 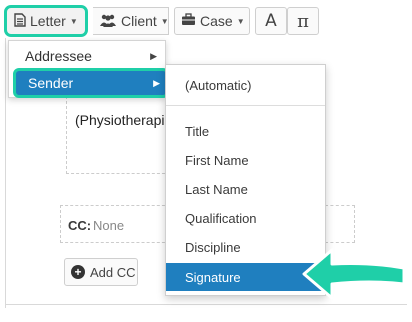 I want to click on submenu-item-label: Discipline, so click(x=213, y=247).